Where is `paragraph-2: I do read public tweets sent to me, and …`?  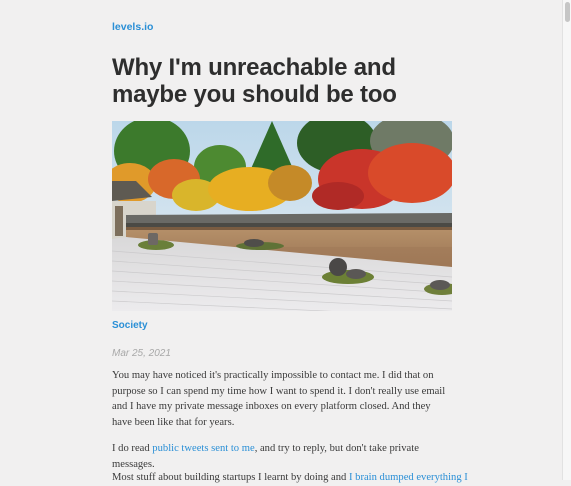 paragraph-2: I do read public tweets sent to me, and … is located at coordinates (282, 456).